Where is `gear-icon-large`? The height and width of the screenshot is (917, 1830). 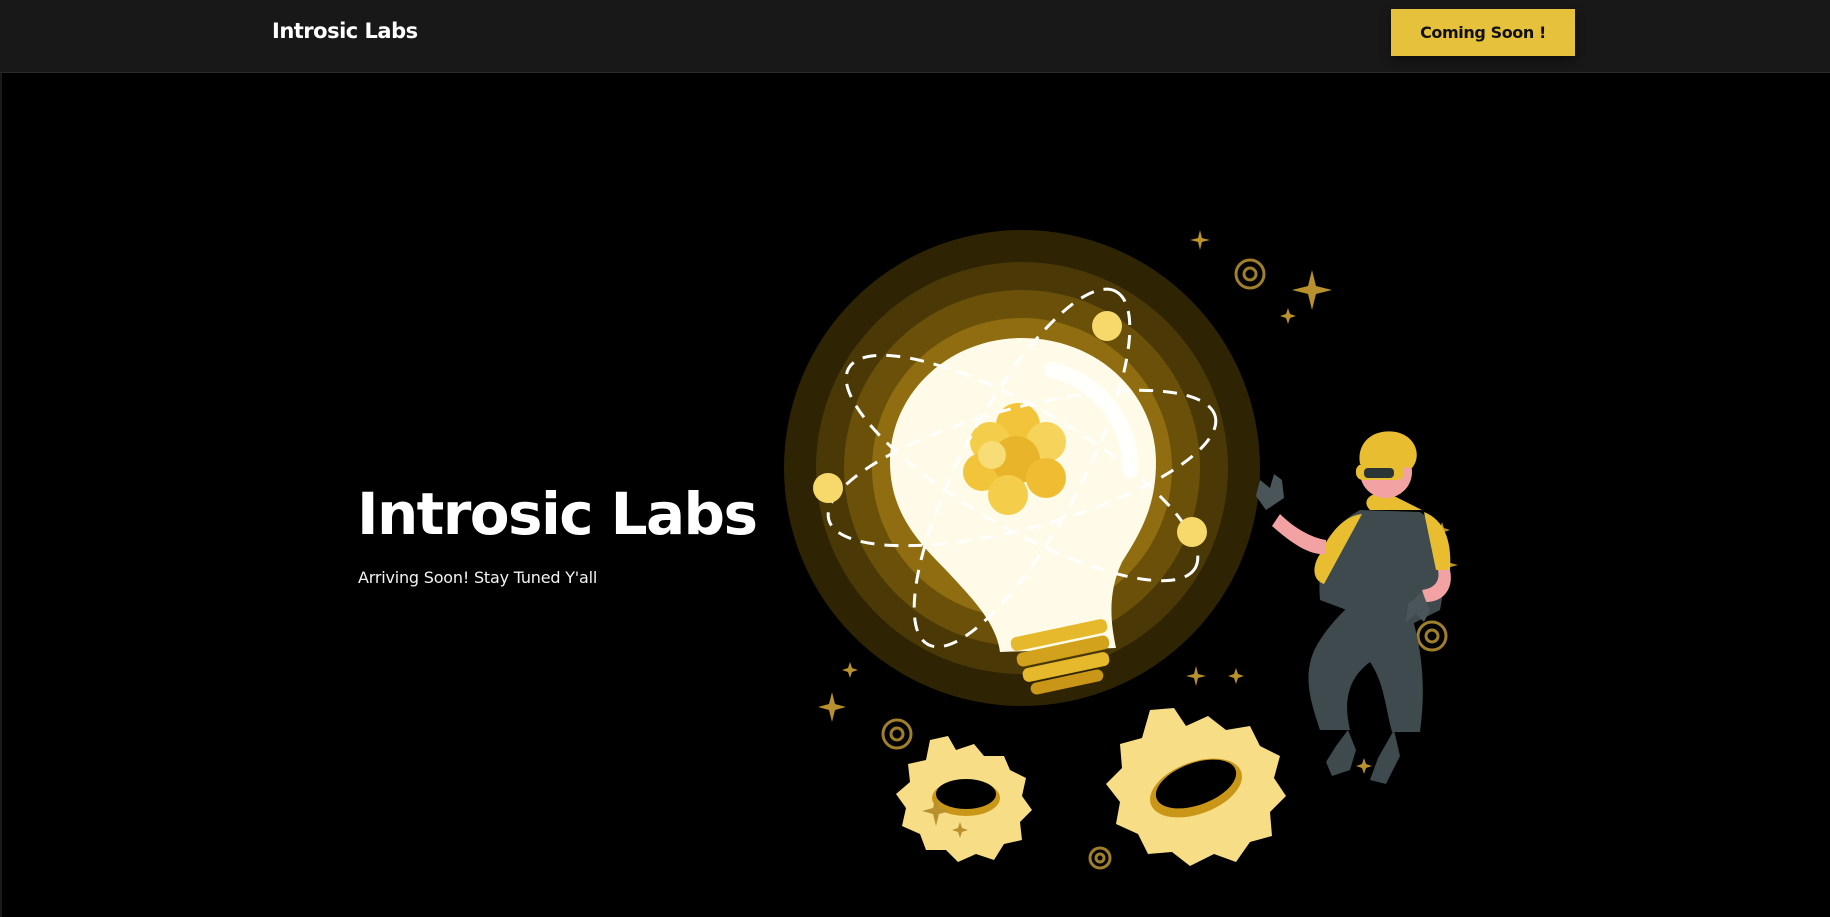
gear-icon-large is located at coordinates (1196, 787).